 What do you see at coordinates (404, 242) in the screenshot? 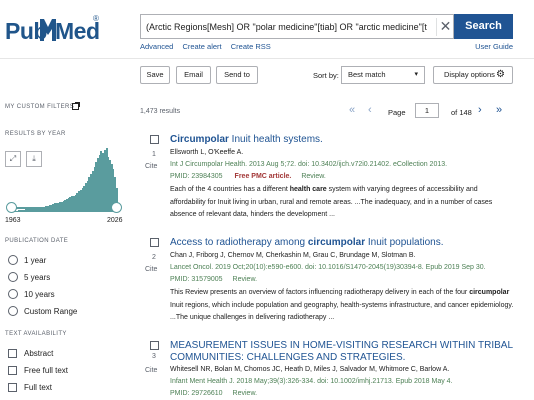
I see `title-text: Inuit populations.` at bounding box center [404, 242].